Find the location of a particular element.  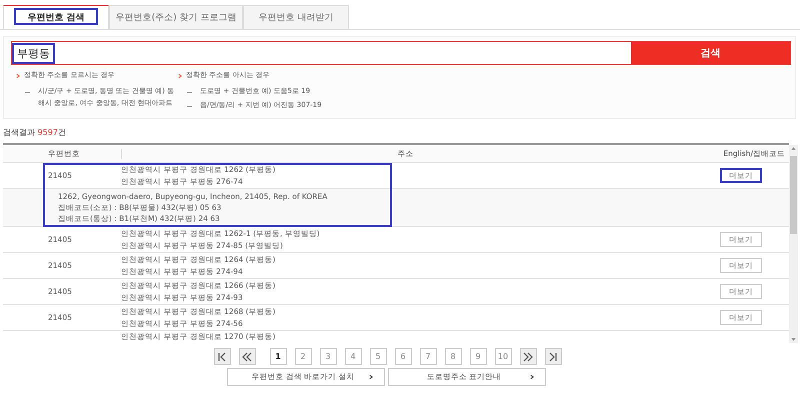

scroll-down-icon is located at coordinates (793, 339).